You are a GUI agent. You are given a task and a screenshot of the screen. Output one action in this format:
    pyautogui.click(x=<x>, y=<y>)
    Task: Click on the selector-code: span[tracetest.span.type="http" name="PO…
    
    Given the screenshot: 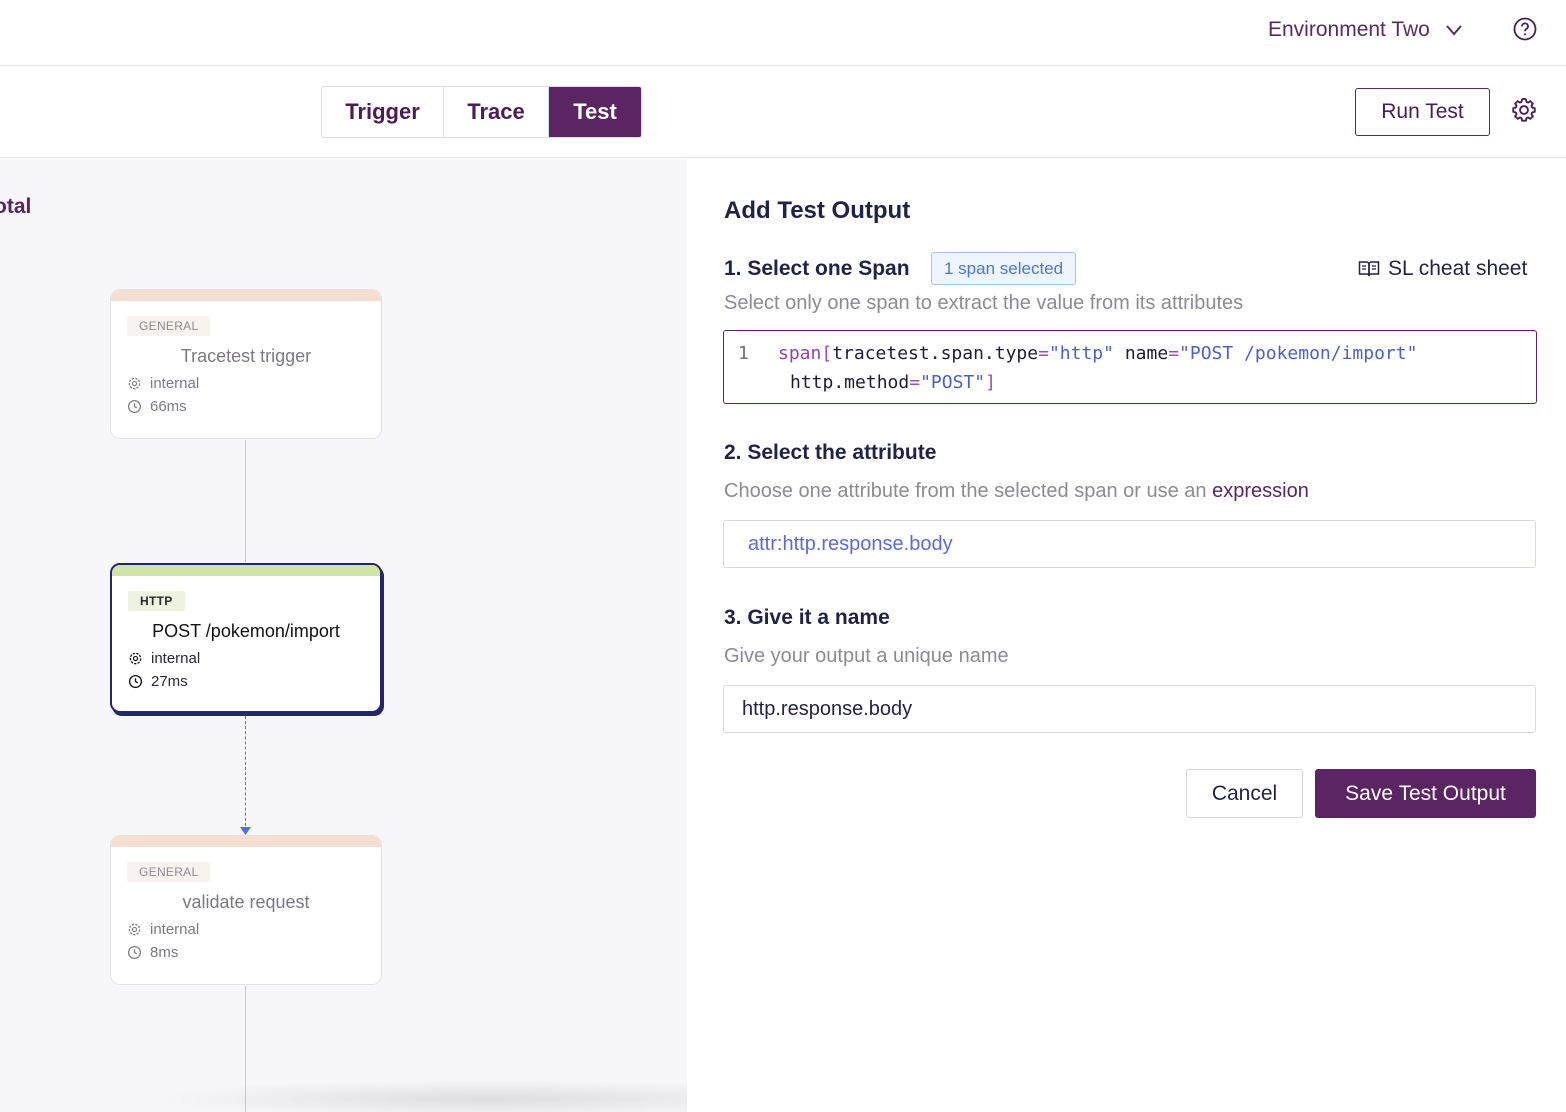 What is the action you would take?
    pyautogui.click(x=1153, y=368)
    